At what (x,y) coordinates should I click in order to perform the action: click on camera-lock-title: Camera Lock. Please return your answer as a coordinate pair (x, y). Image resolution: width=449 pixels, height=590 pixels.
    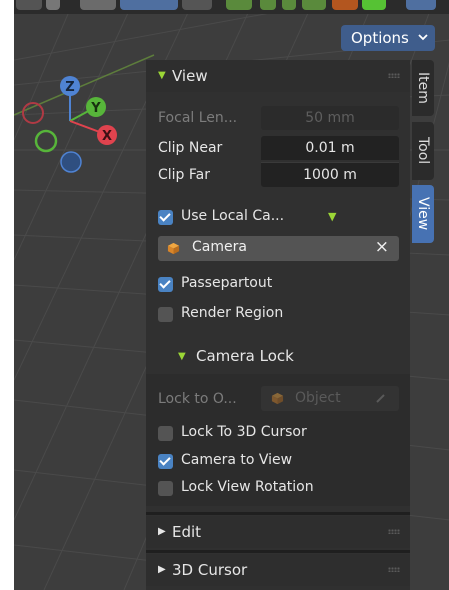
    Looking at the image, I should click on (245, 356).